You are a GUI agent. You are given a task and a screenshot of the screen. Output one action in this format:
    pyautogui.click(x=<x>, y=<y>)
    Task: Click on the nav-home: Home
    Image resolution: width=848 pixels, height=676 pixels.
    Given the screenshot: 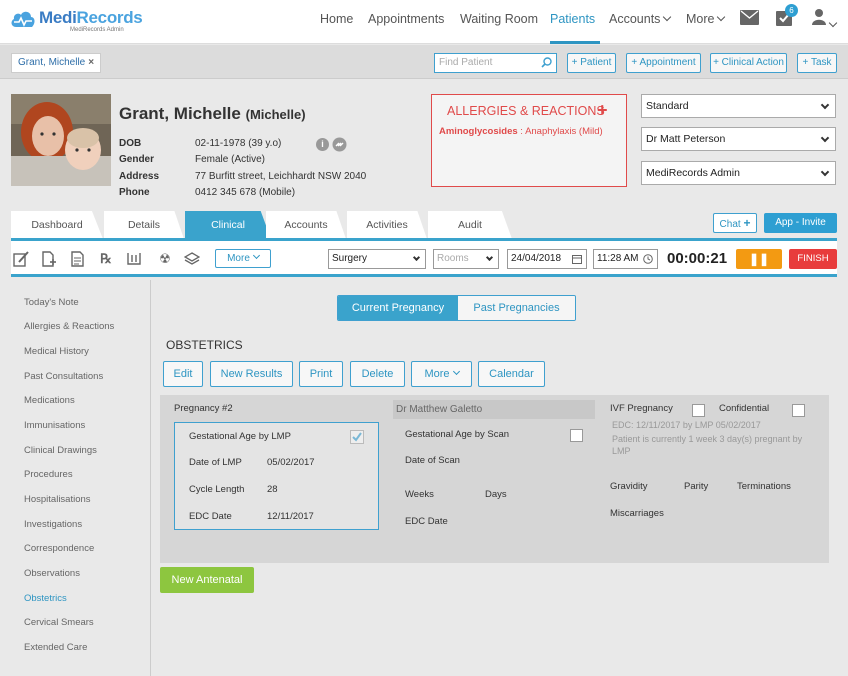 What is the action you would take?
    pyautogui.click(x=336, y=19)
    